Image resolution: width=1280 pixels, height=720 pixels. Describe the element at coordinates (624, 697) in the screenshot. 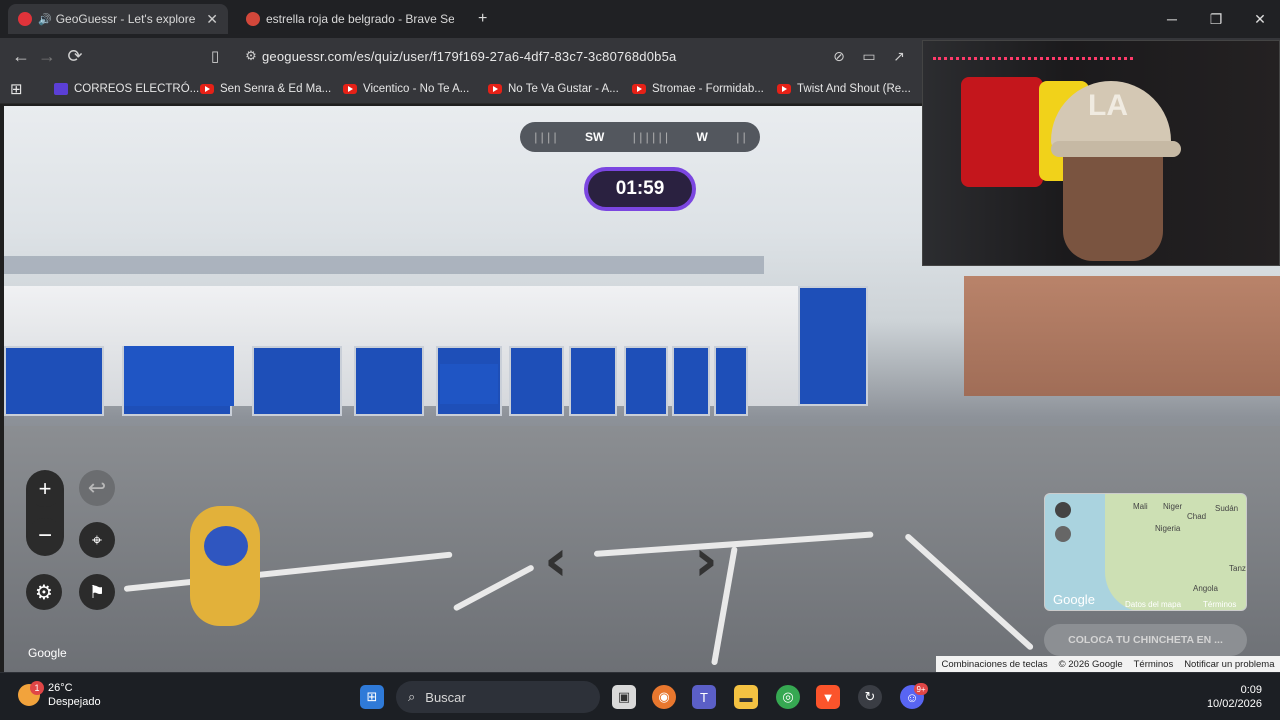

I see `task-view-icon: ▣` at that location.